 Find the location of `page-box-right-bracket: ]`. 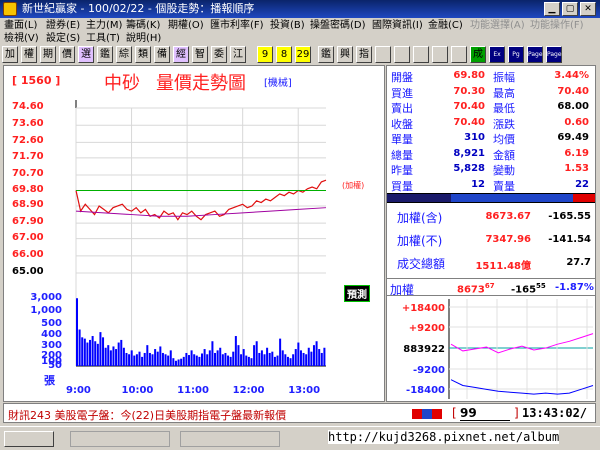

page-box-right-bracket: ] is located at coordinates (516, 413).